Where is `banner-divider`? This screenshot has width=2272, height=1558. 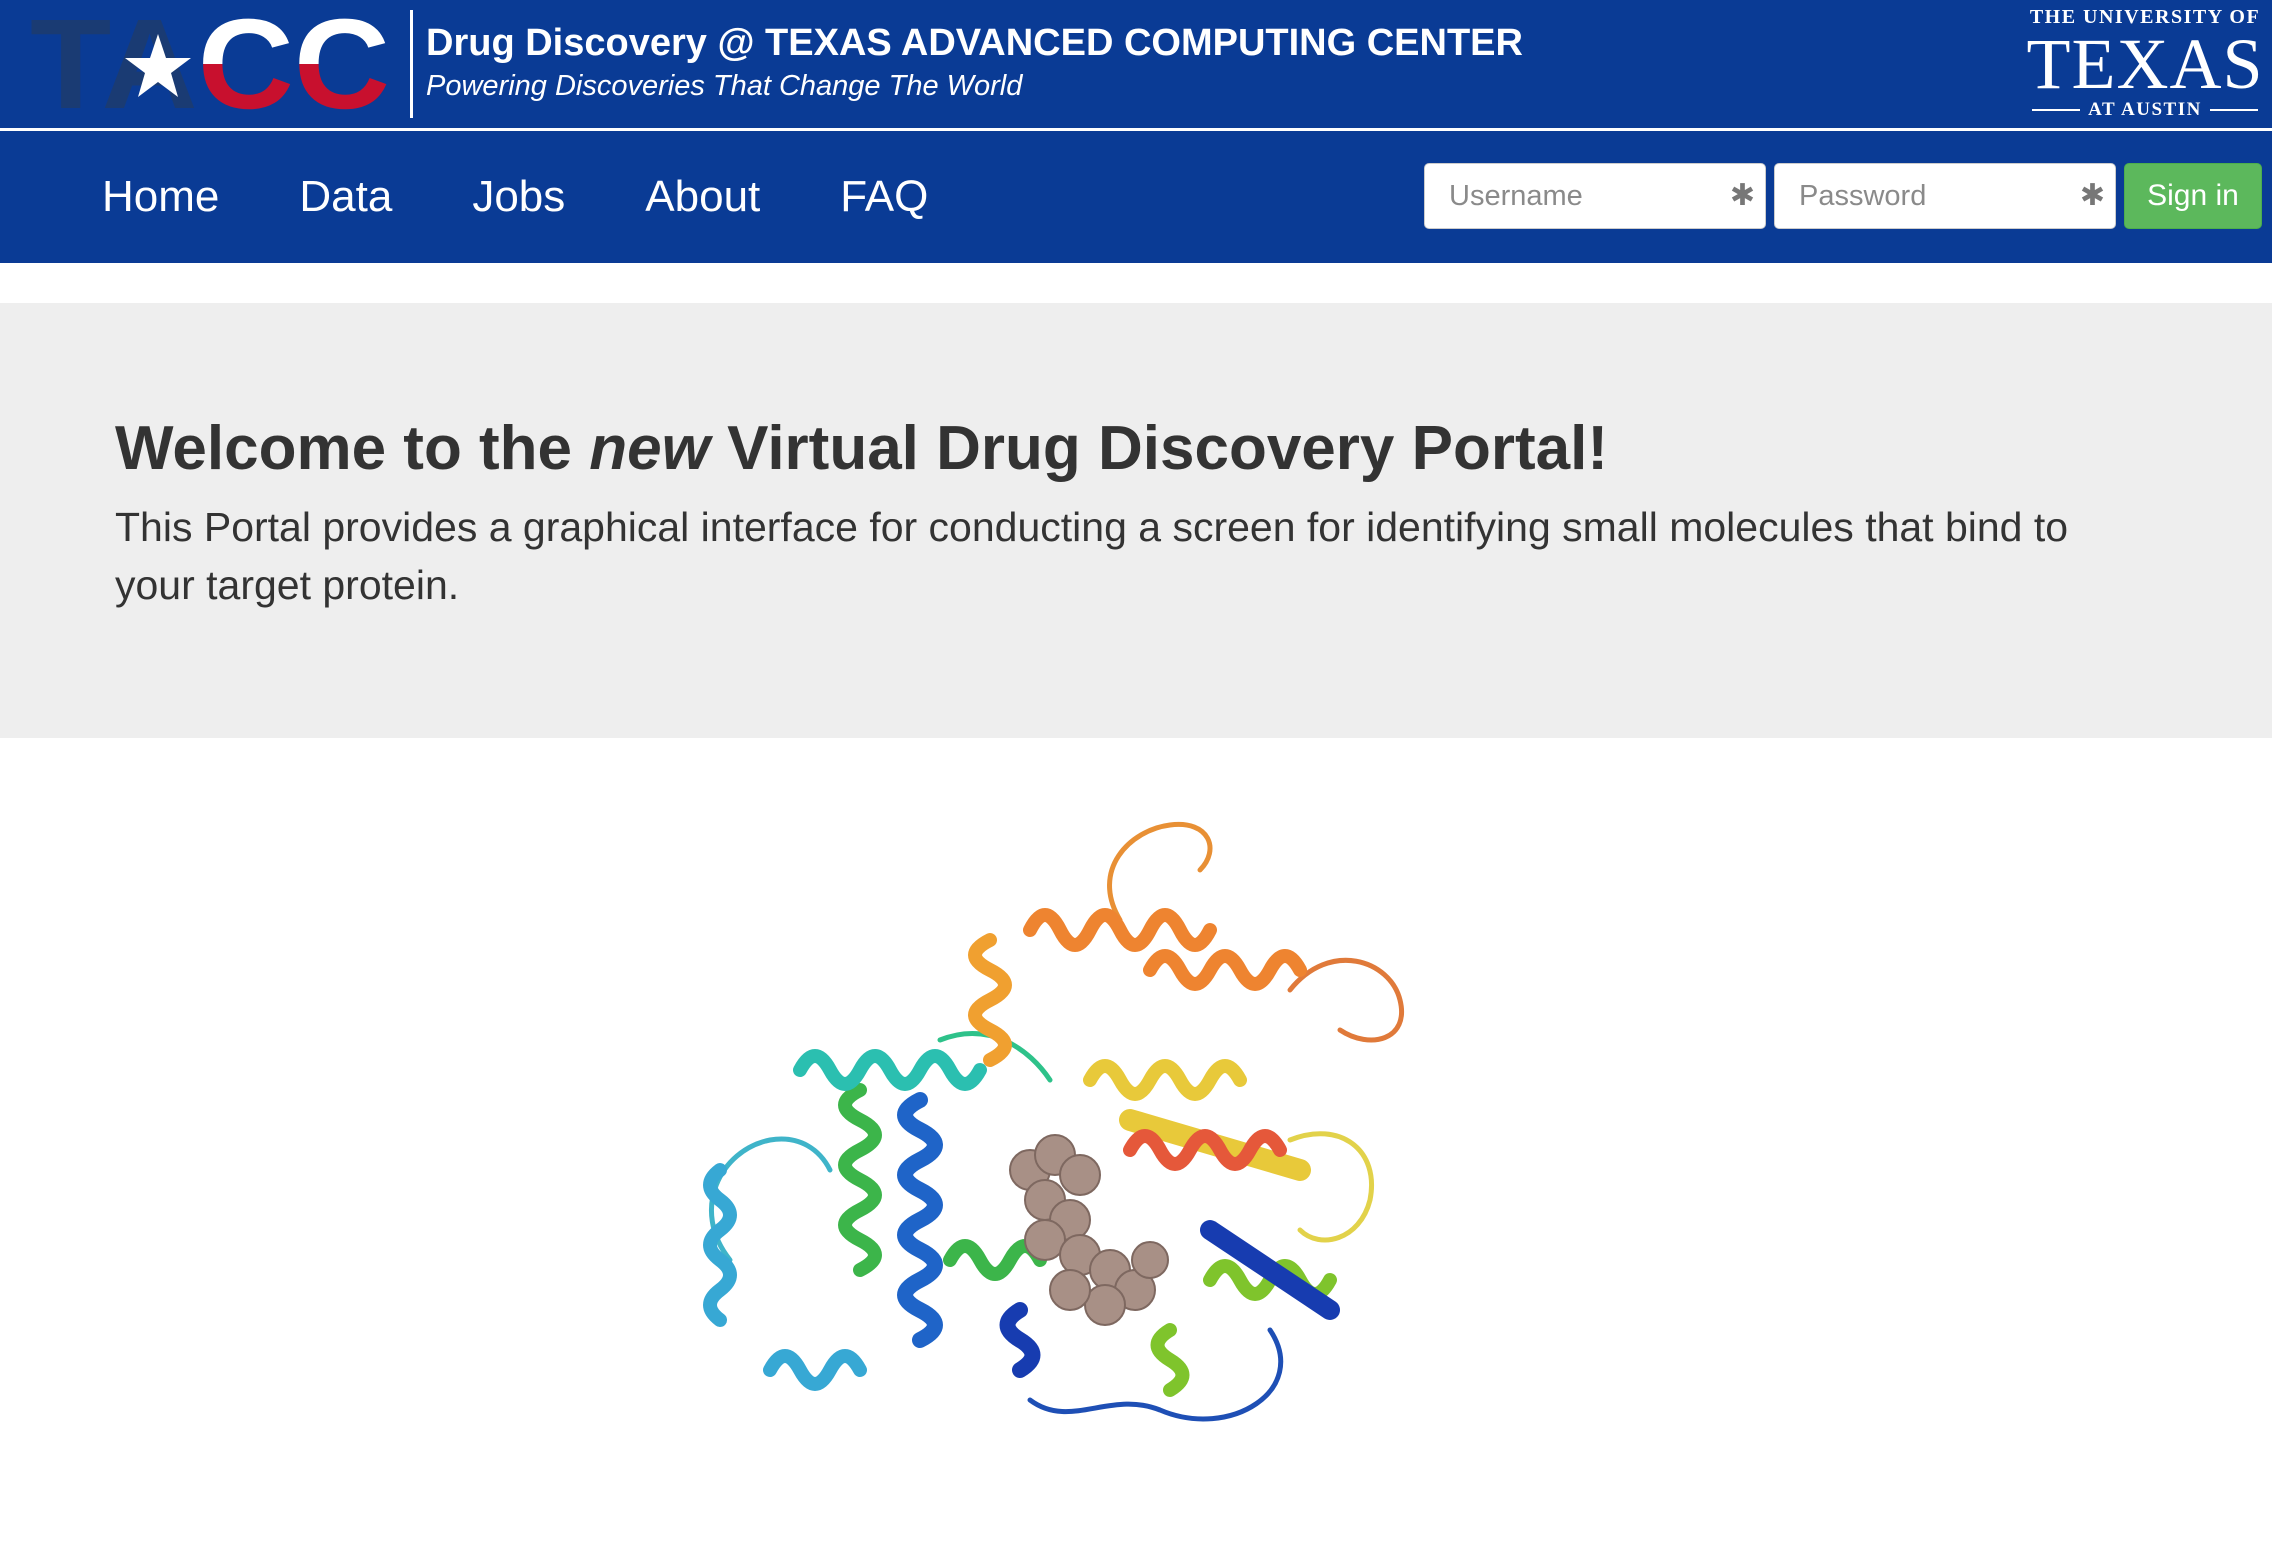
banner-divider is located at coordinates (411, 64).